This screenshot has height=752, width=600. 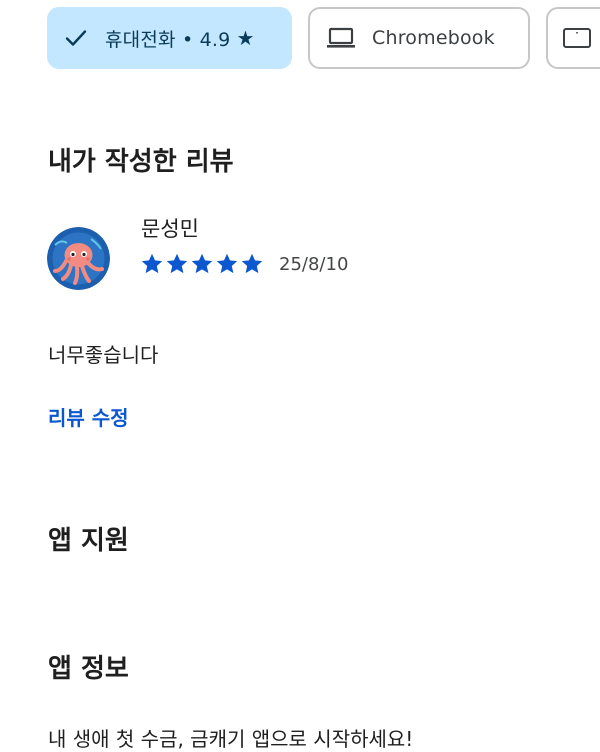 What do you see at coordinates (103, 355) in the screenshot?
I see `review-text: 너무좋습니다` at bounding box center [103, 355].